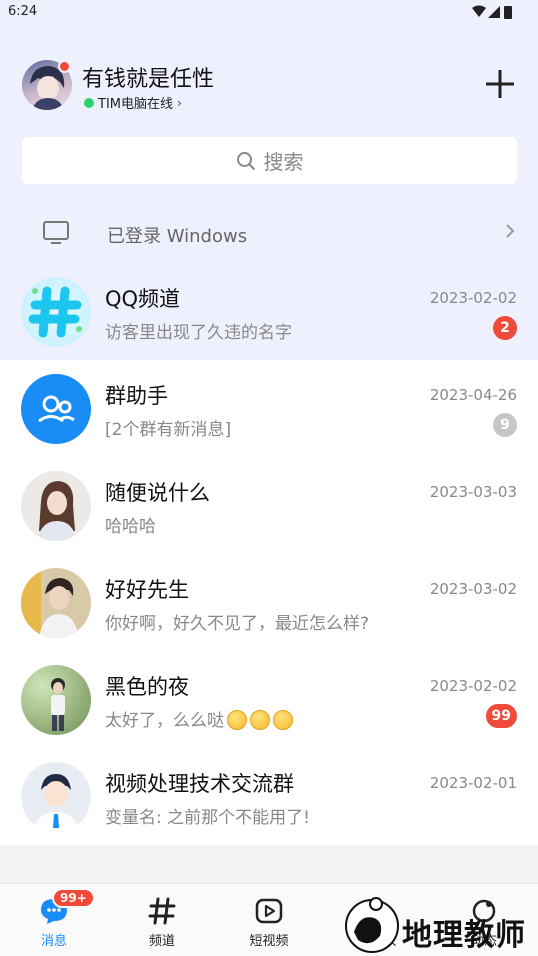 This screenshot has width=538, height=956. I want to click on tab-label: 短视频, so click(269, 941).